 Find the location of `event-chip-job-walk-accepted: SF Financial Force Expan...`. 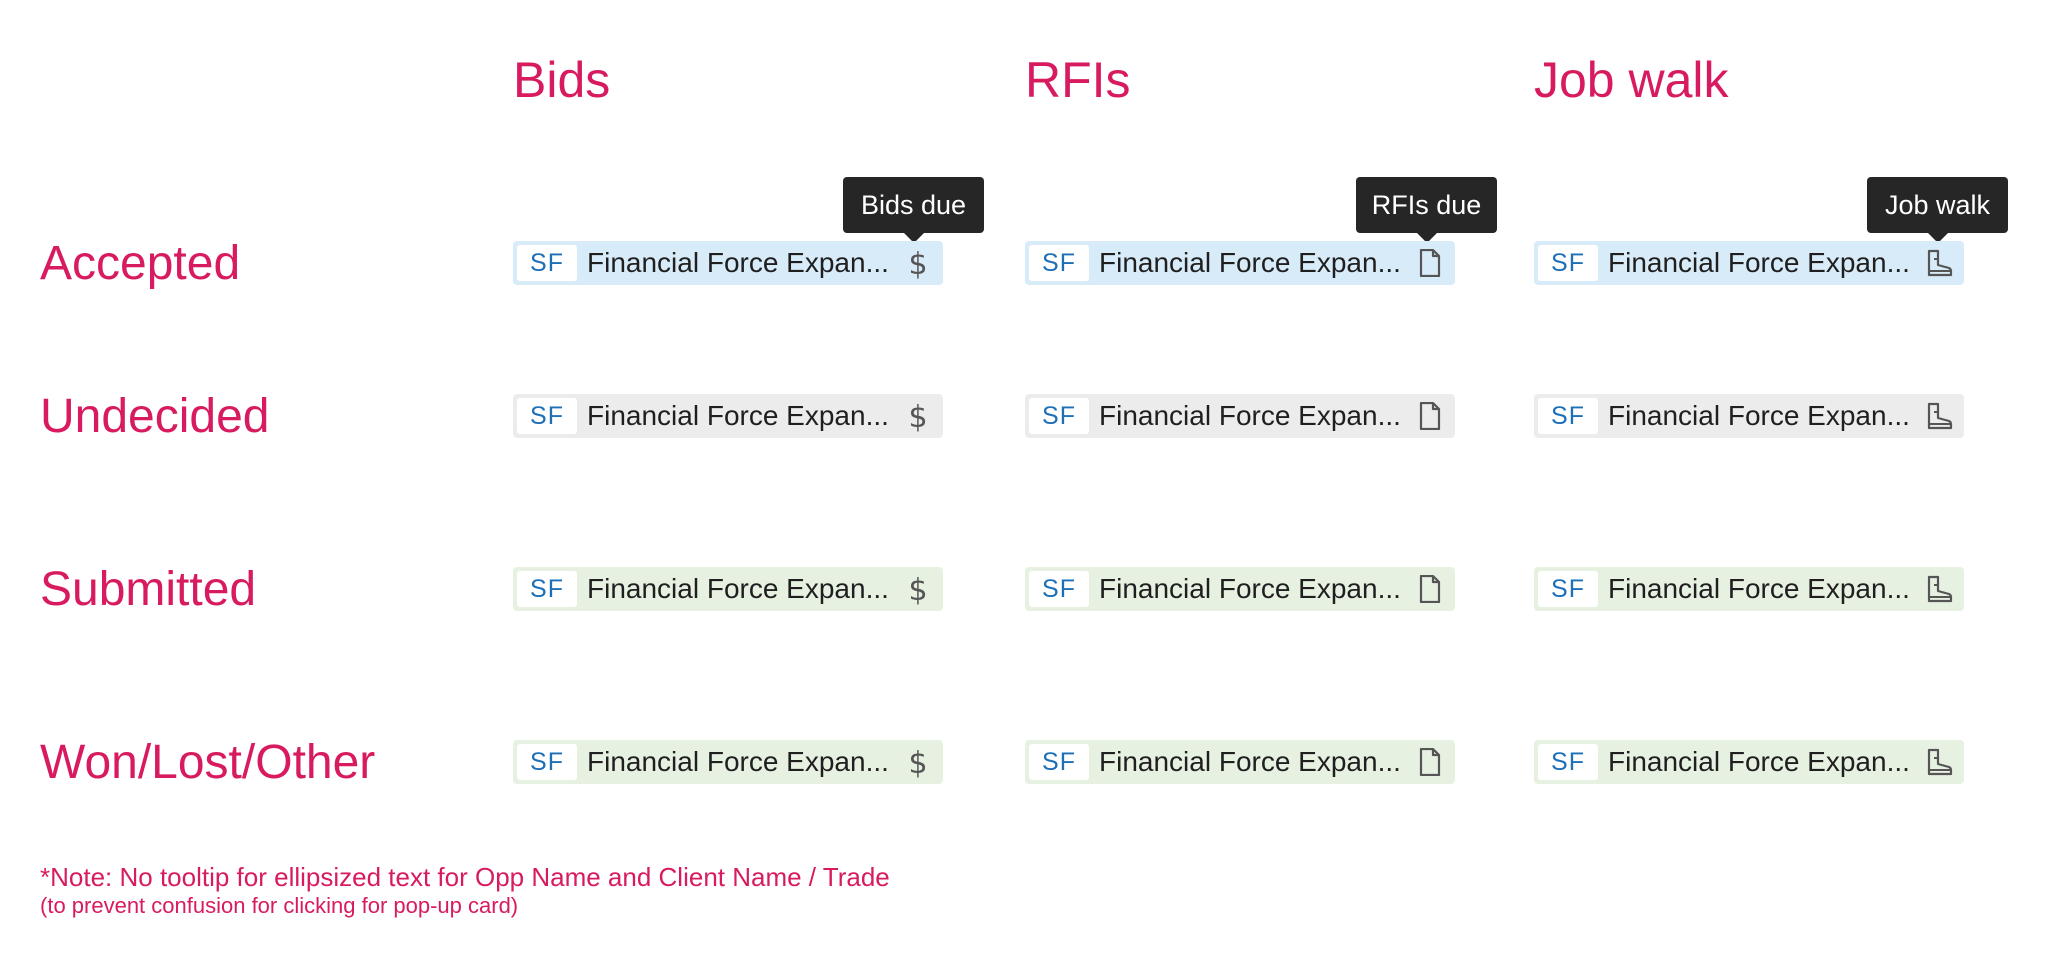

event-chip-job-walk-accepted: SF Financial Force Expan... is located at coordinates (1749, 263).